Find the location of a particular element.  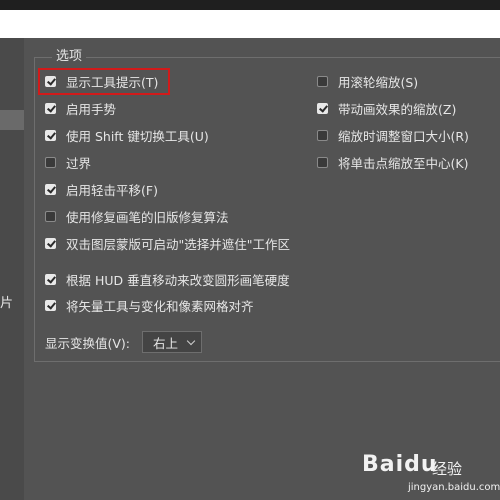

transform-values-label: 显示变换值(V): is located at coordinates (88, 343).